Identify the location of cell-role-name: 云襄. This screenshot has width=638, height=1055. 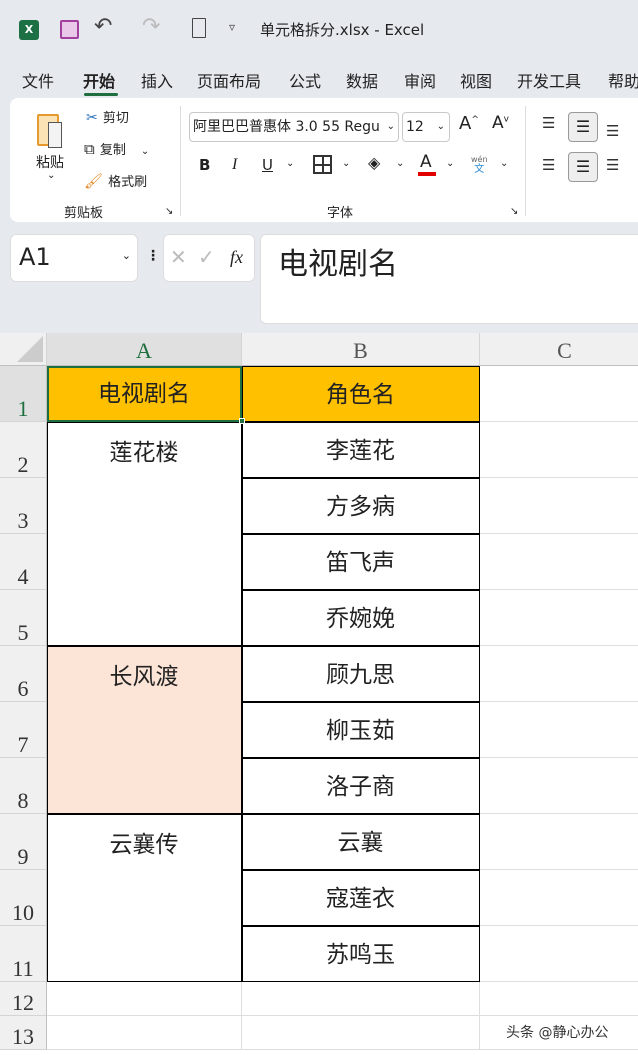
(360, 841).